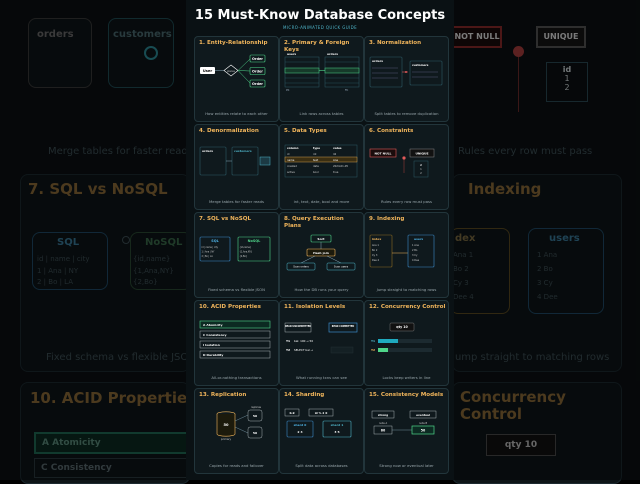 The width and height of the screenshot is (640, 484). What do you see at coordinates (236, 465) in the screenshot?
I see `card-caption: Copies for reads and failover` at bounding box center [236, 465].